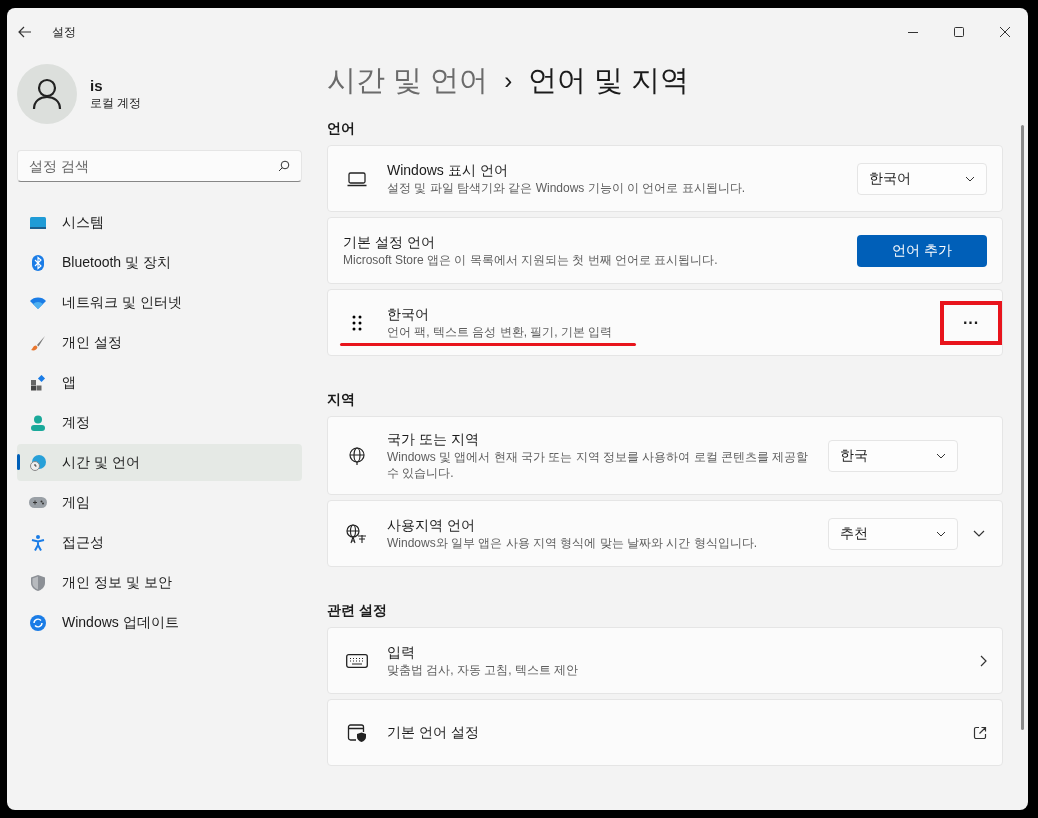 This screenshot has width=1038, height=818. What do you see at coordinates (159, 422) in the screenshot?
I see `nav-item: 계정` at bounding box center [159, 422].